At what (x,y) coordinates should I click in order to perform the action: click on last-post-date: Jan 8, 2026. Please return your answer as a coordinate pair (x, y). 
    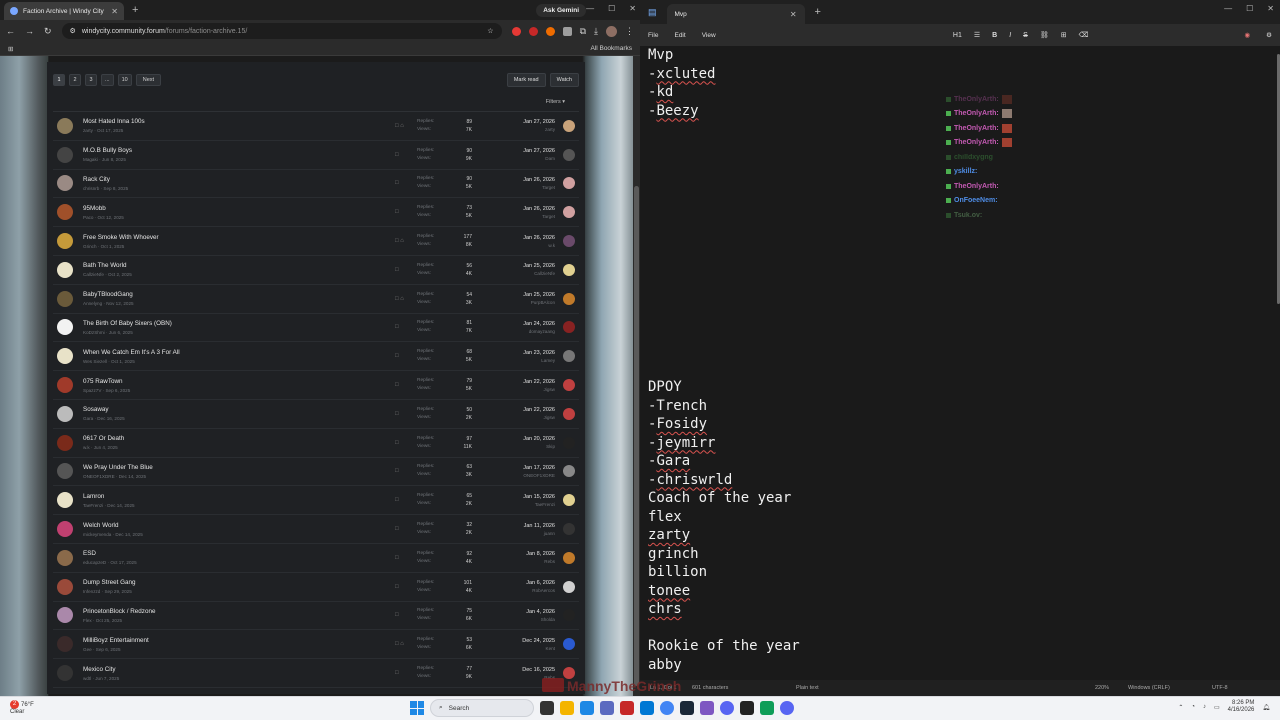
    Looking at the image, I should click on (540, 554).